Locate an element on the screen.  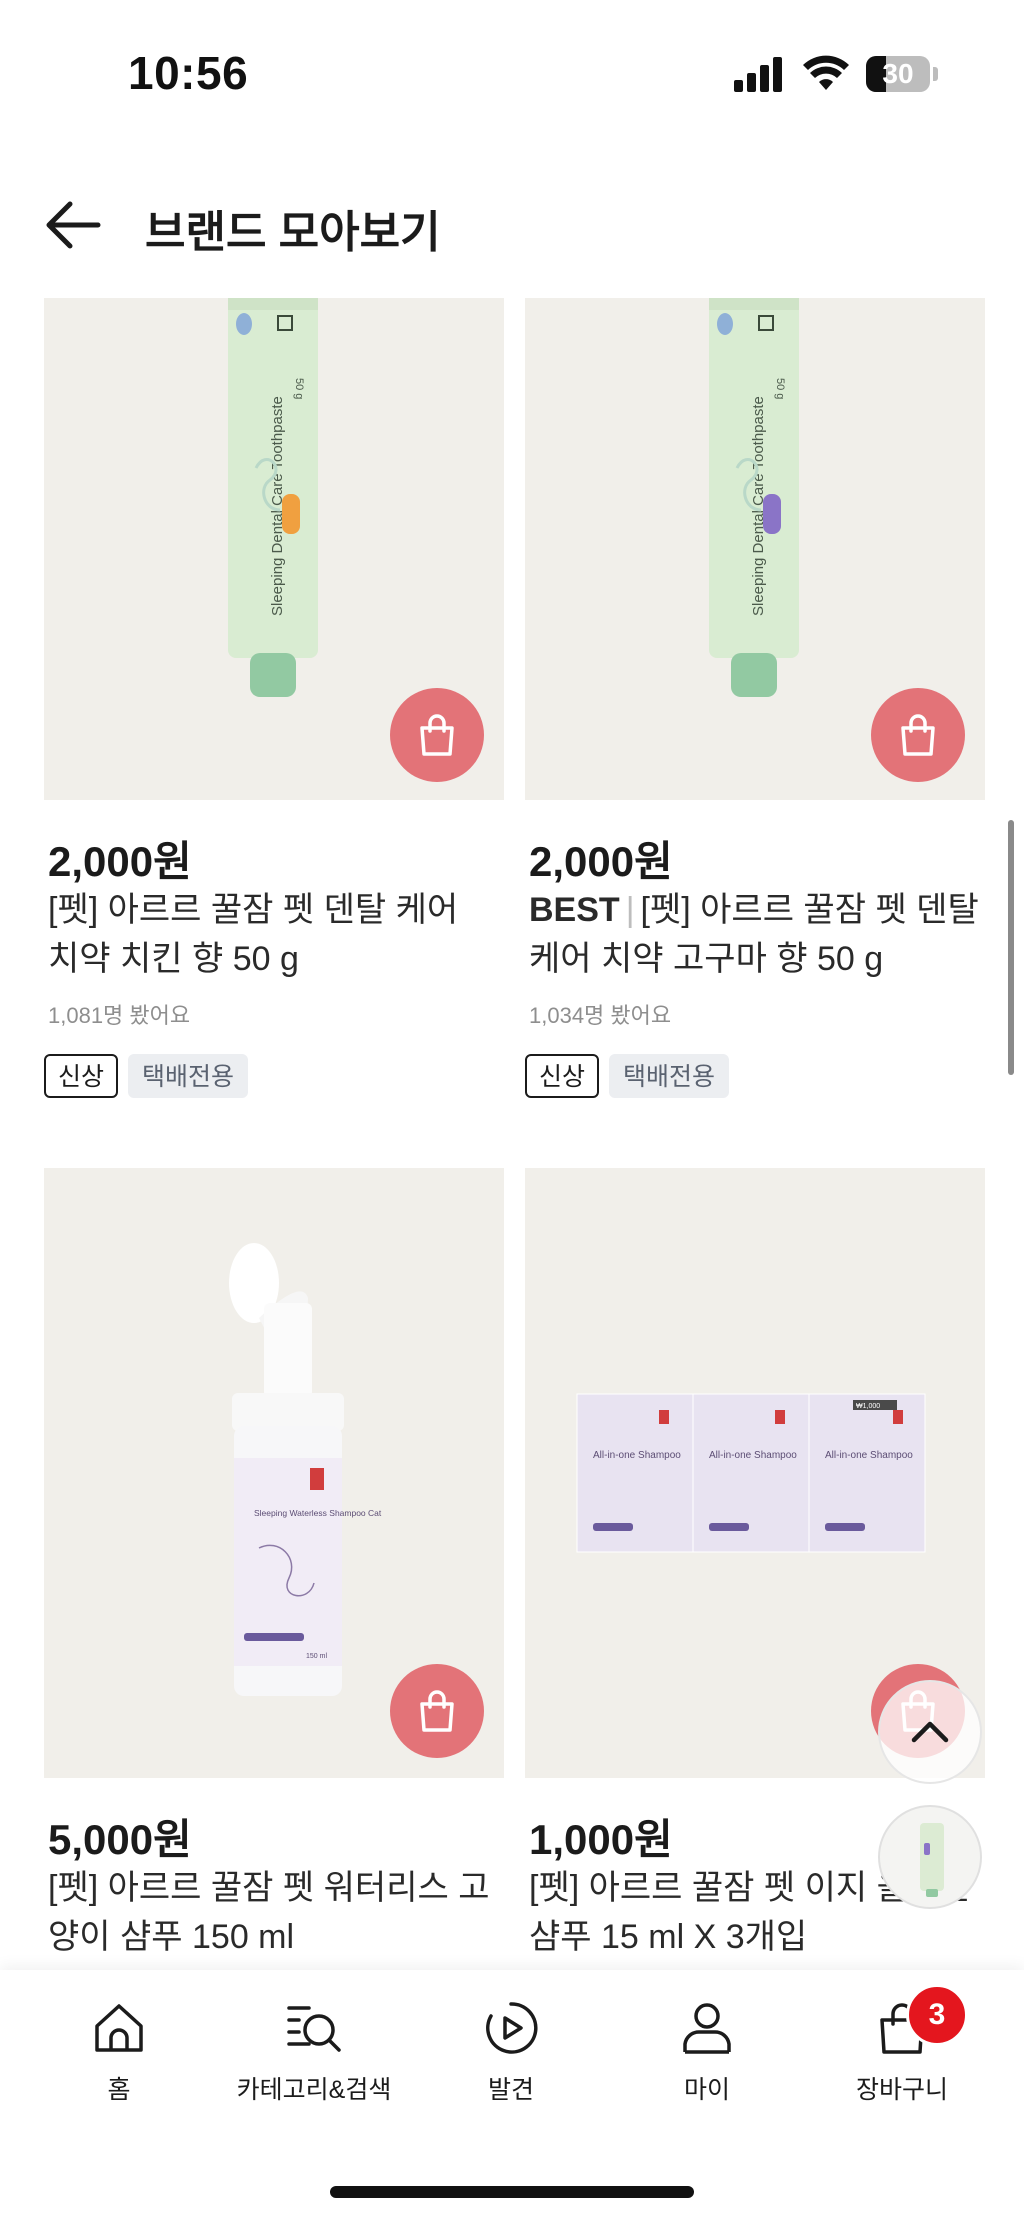
tab-label: 장바구니 is located at coordinates (901, 2090).